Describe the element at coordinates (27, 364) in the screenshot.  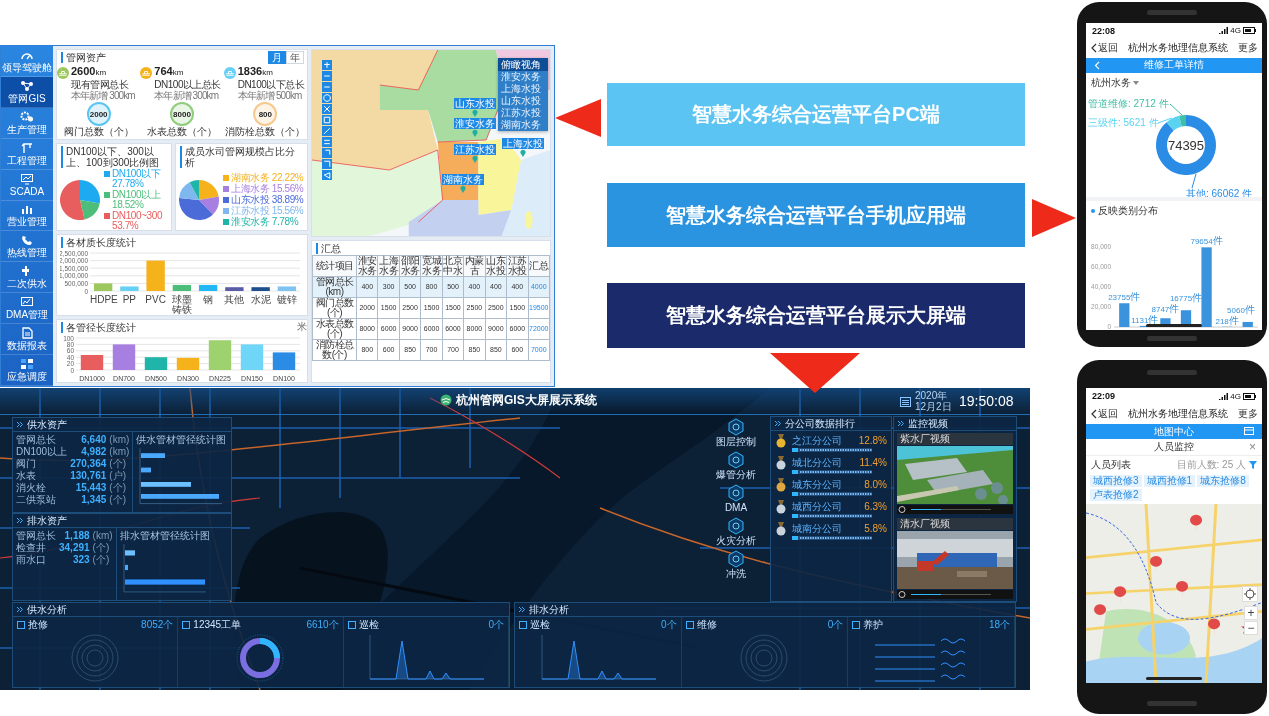
I see `grid-icon` at that location.